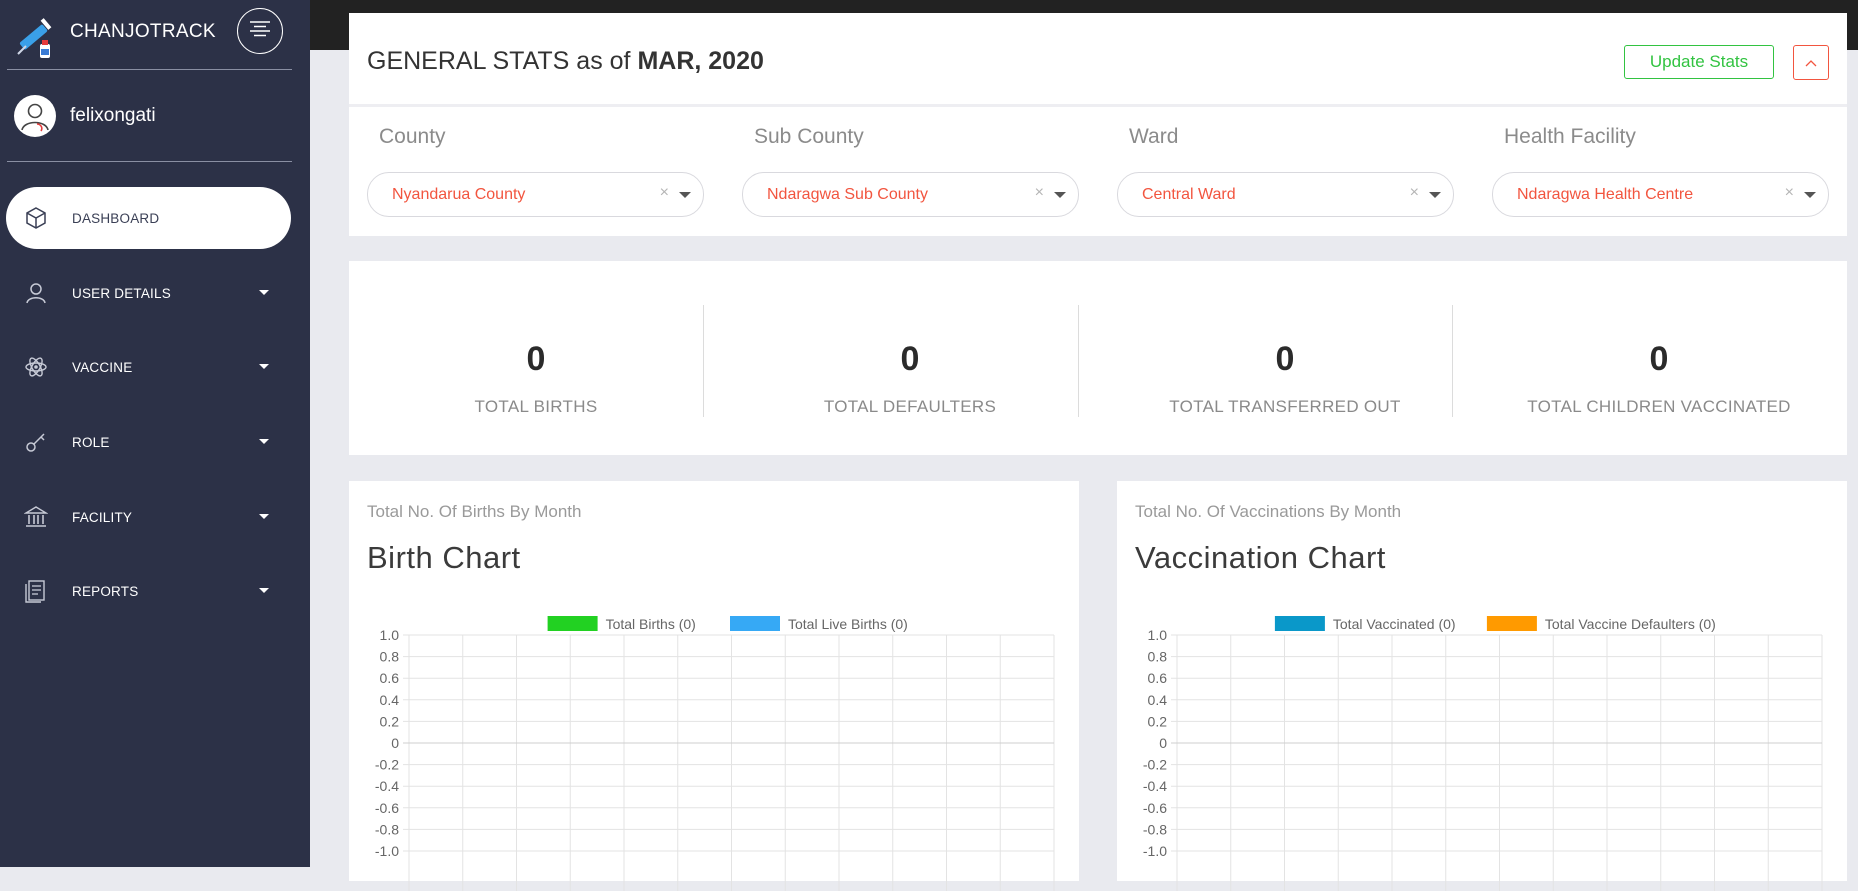 This screenshot has height=891, width=1858. What do you see at coordinates (1260, 557) in the screenshot?
I see `chart-title: Vaccination Chart` at bounding box center [1260, 557].